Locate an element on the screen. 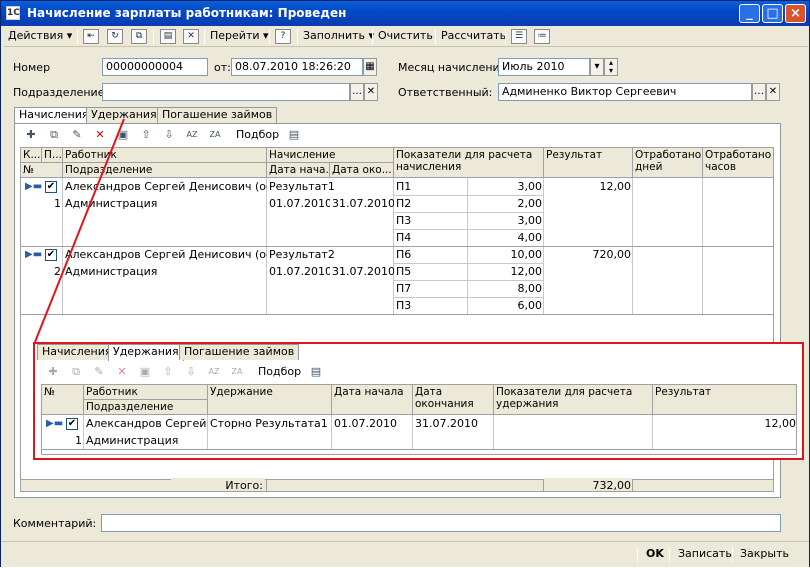 Image resolution: width=810 pixels, height=568 pixels. comment-field is located at coordinates (441, 523).